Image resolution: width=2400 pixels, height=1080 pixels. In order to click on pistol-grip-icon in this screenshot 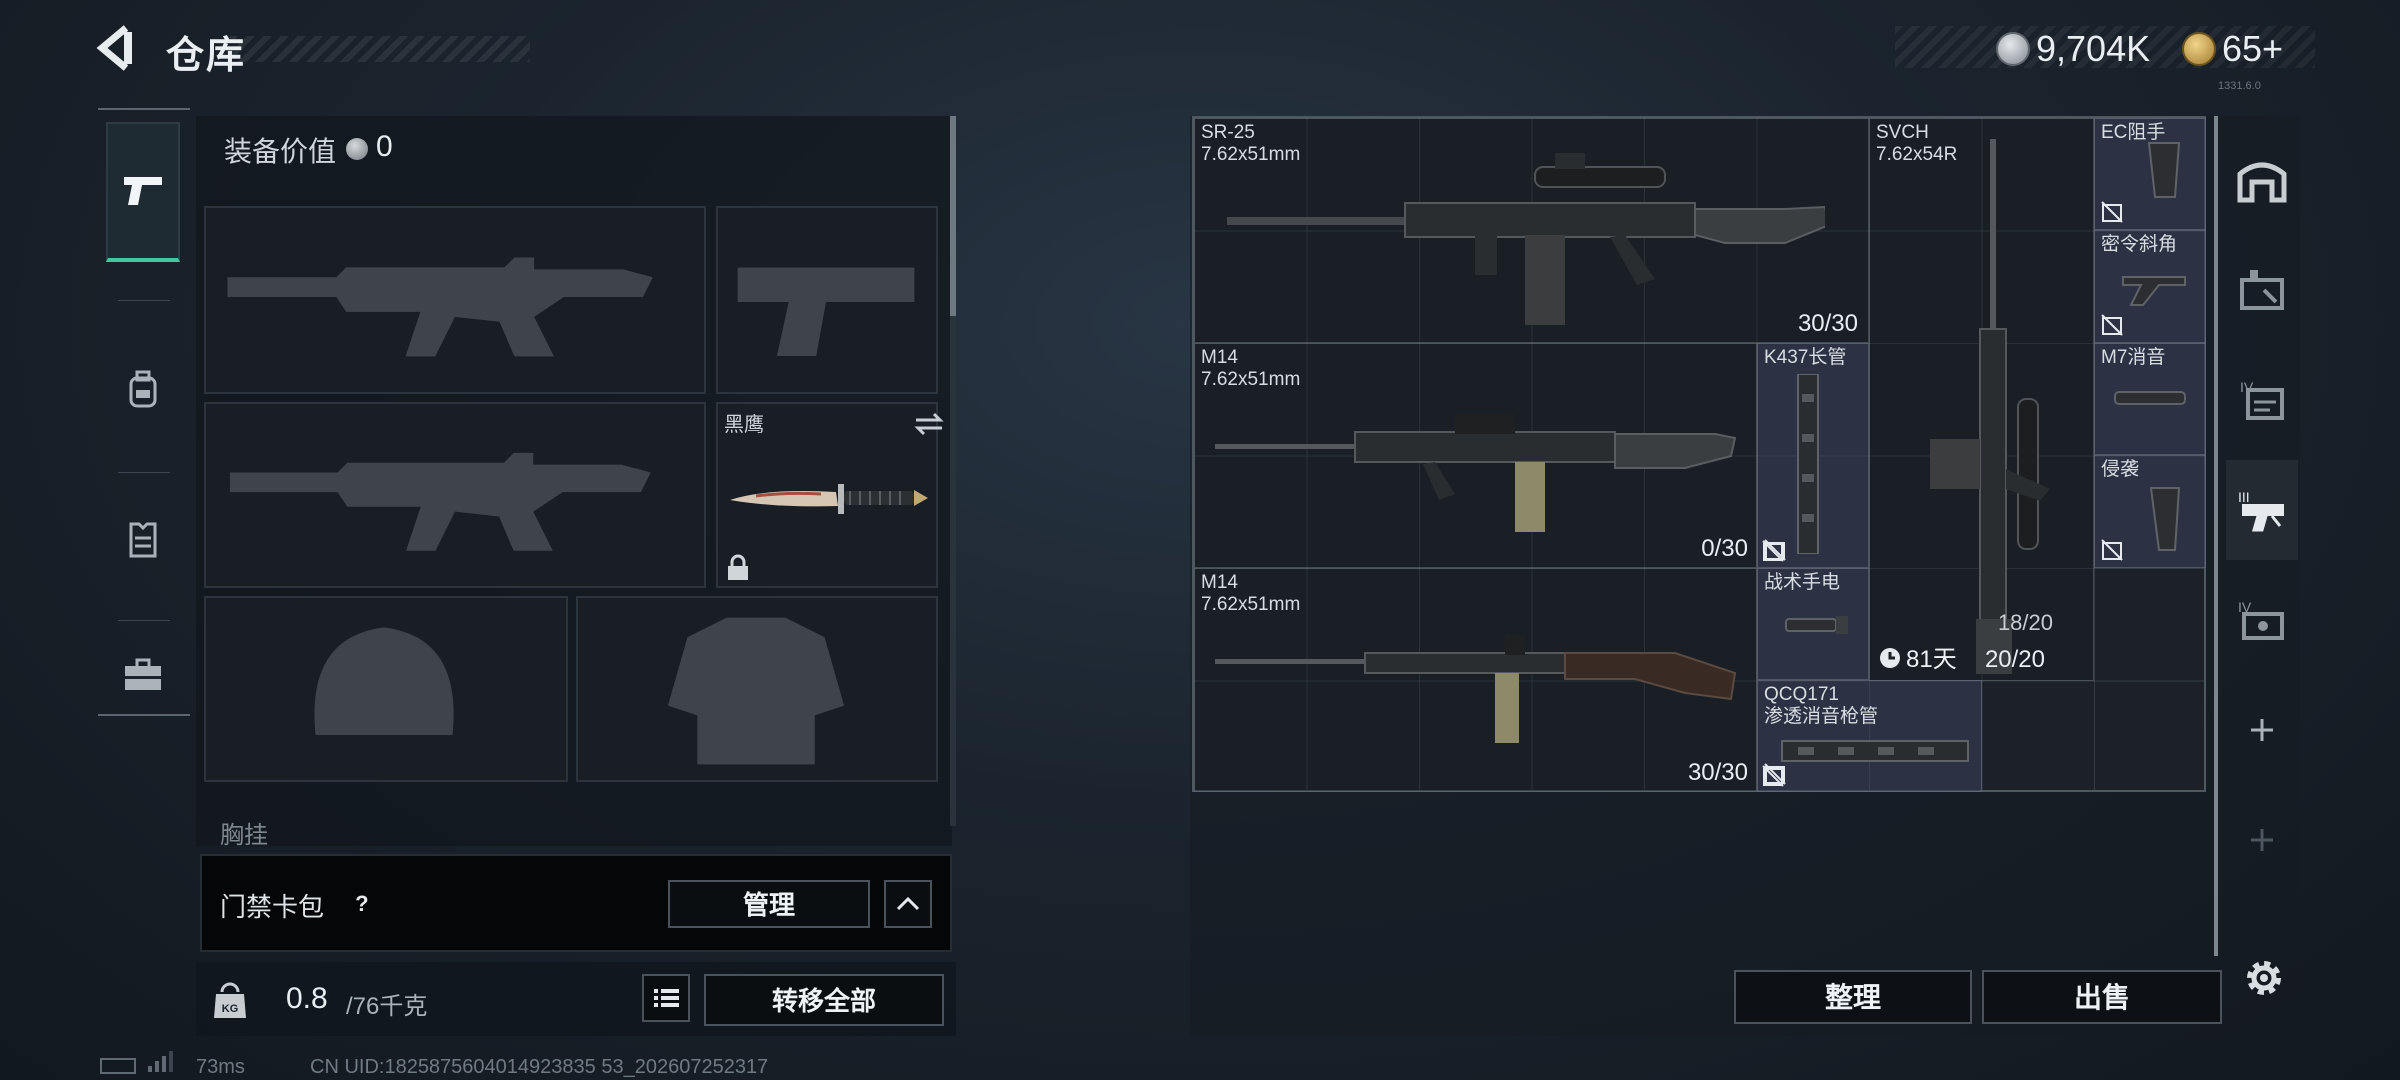, I will do `click(2165, 519)`.